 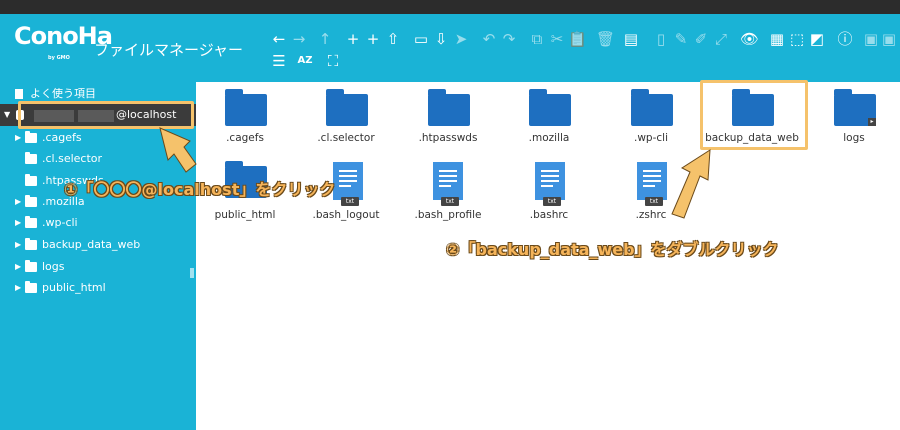 I want to click on resize-icon: ⤢, so click(x=721, y=39).